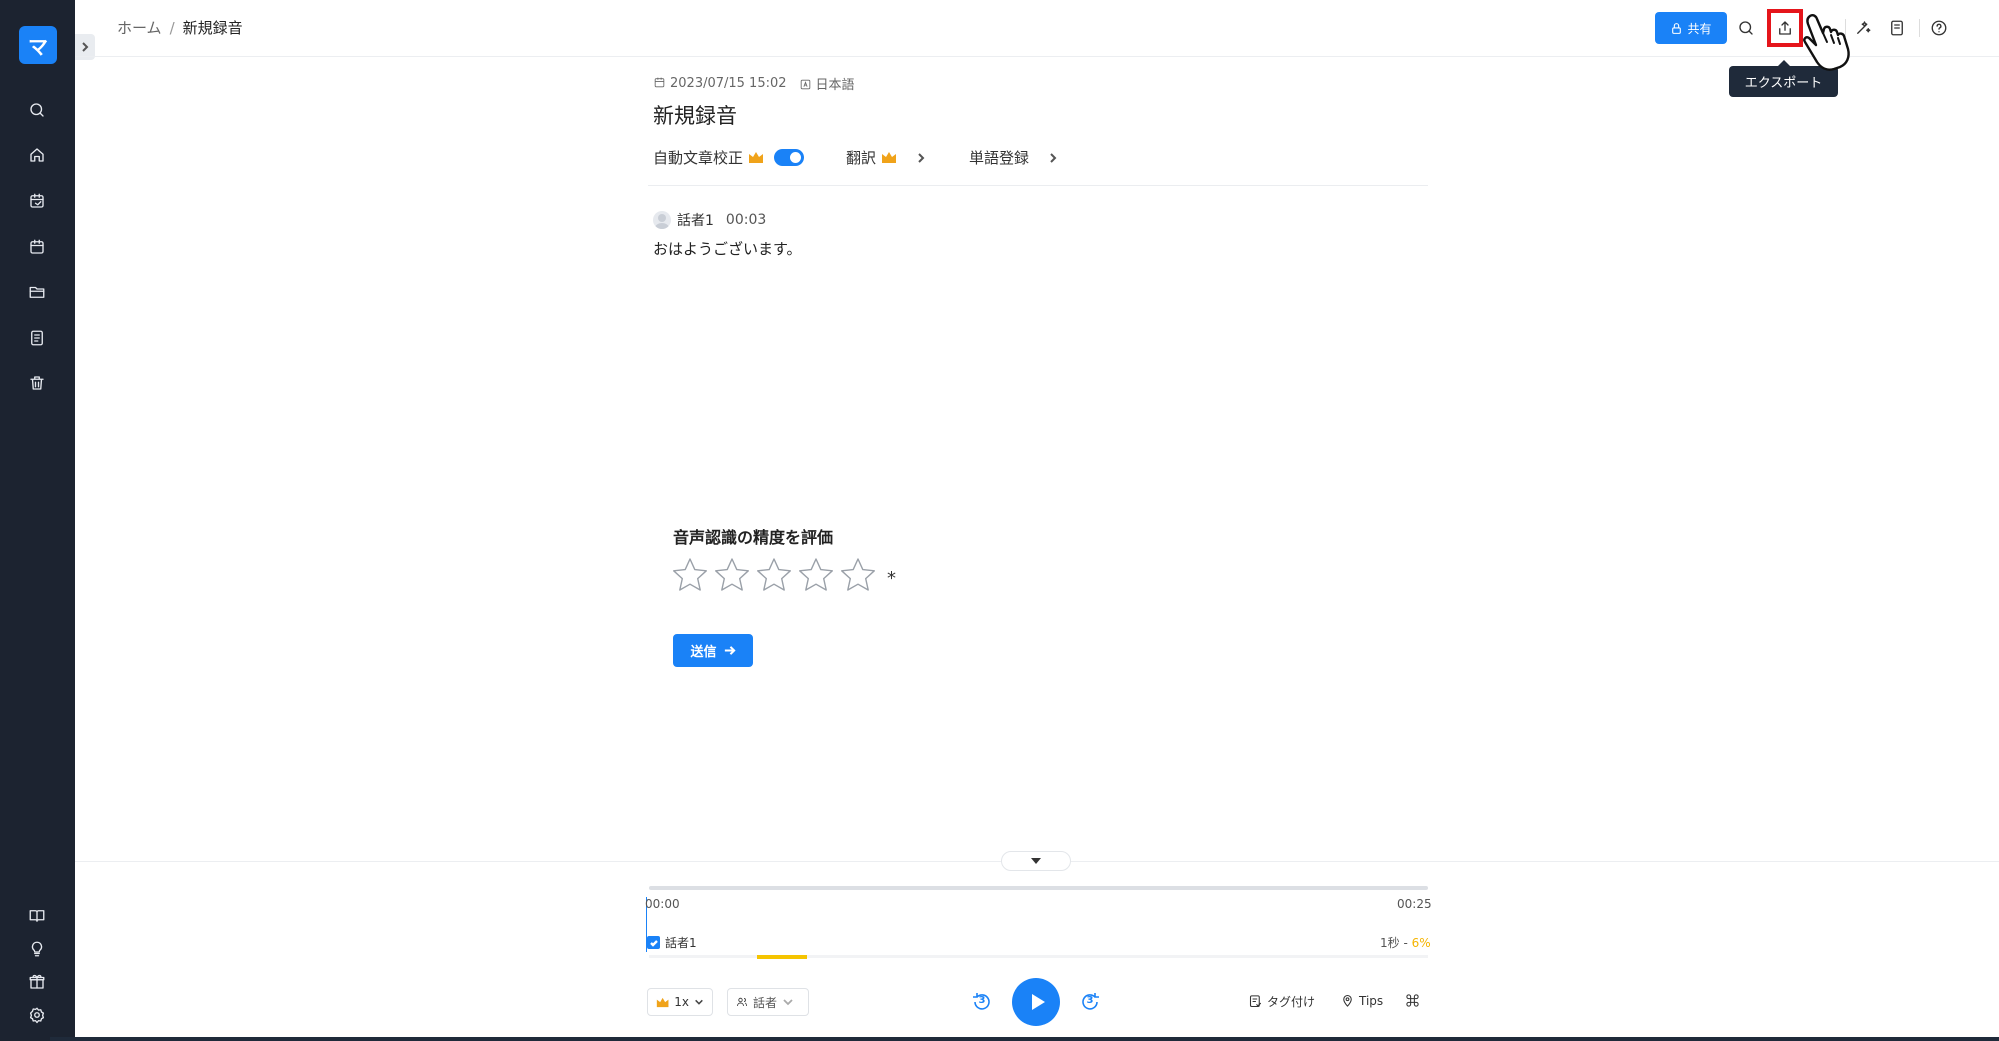  I want to click on transcript-speaker: 話者1 00:03, so click(709, 220).